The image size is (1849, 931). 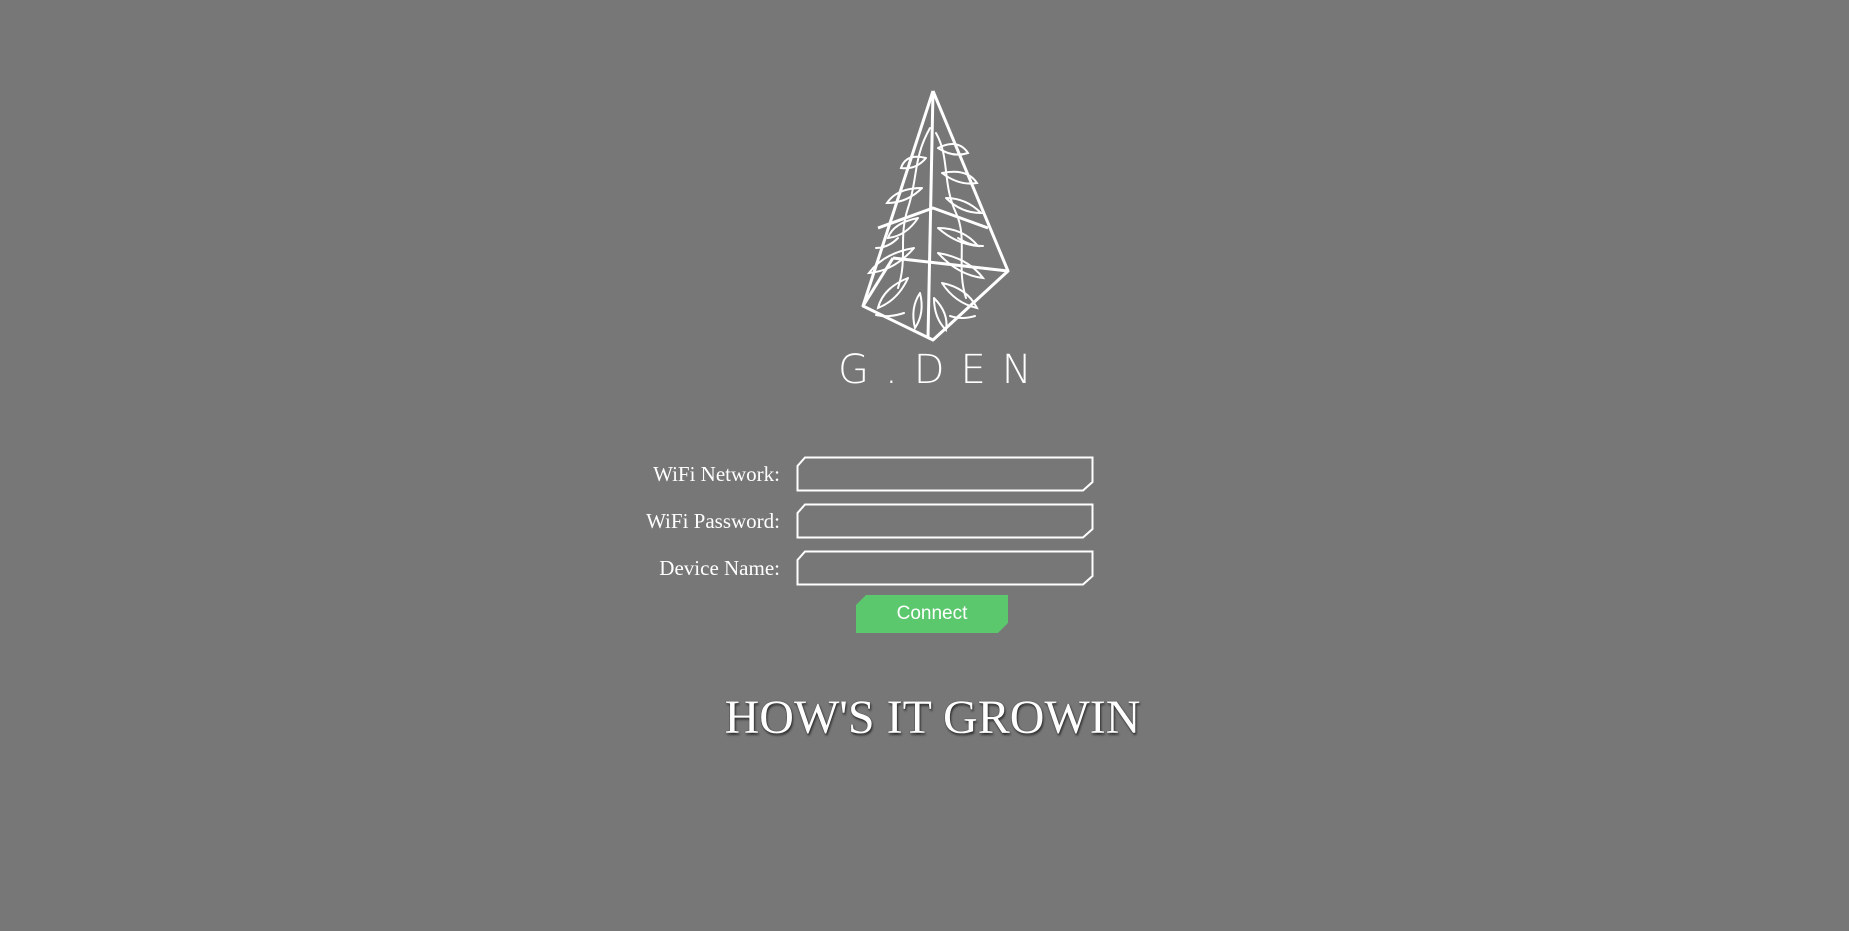 What do you see at coordinates (716, 473) in the screenshot?
I see `wifi-network-label: WiFi Network:` at bounding box center [716, 473].